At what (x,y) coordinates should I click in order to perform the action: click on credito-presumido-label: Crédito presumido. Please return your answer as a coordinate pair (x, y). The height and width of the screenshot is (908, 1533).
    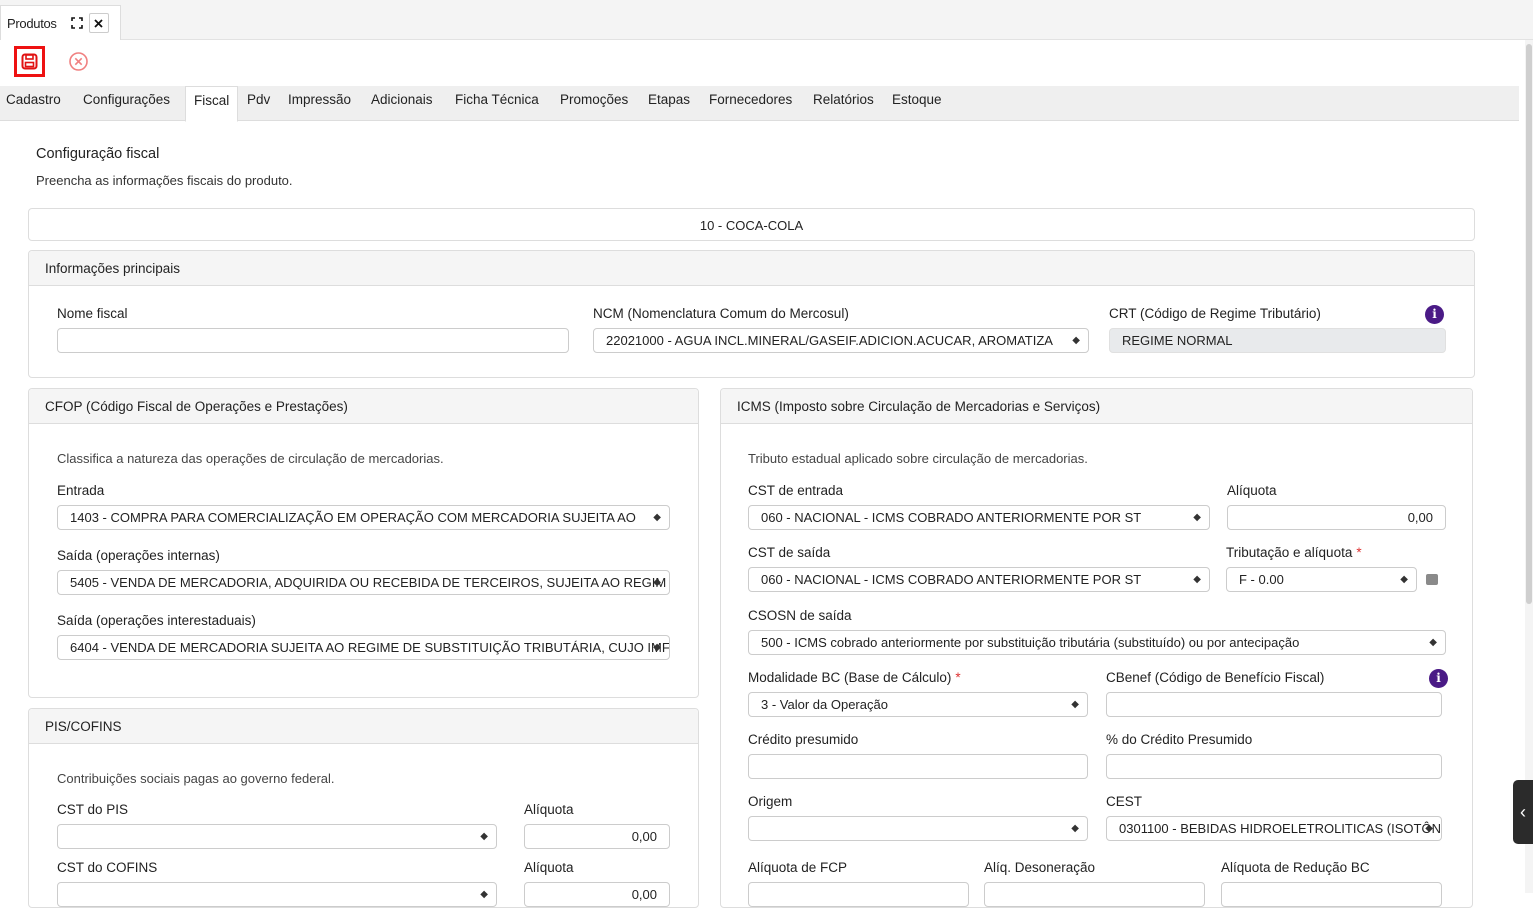
    Looking at the image, I should click on (803, 739).